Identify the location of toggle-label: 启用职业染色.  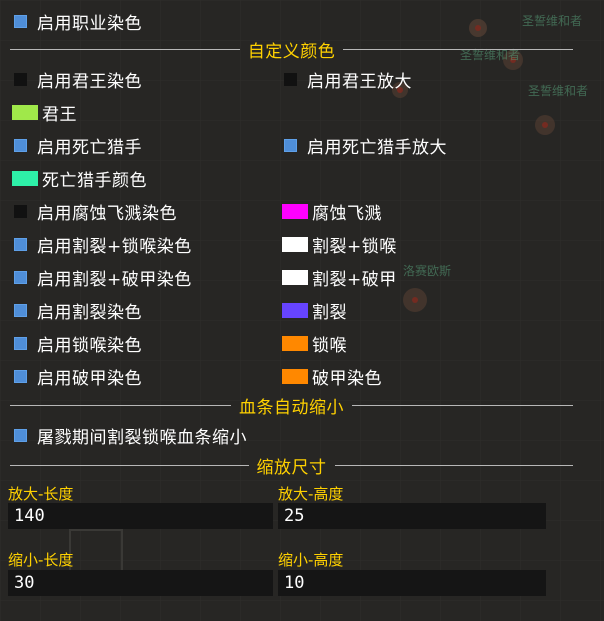
(89, 23).